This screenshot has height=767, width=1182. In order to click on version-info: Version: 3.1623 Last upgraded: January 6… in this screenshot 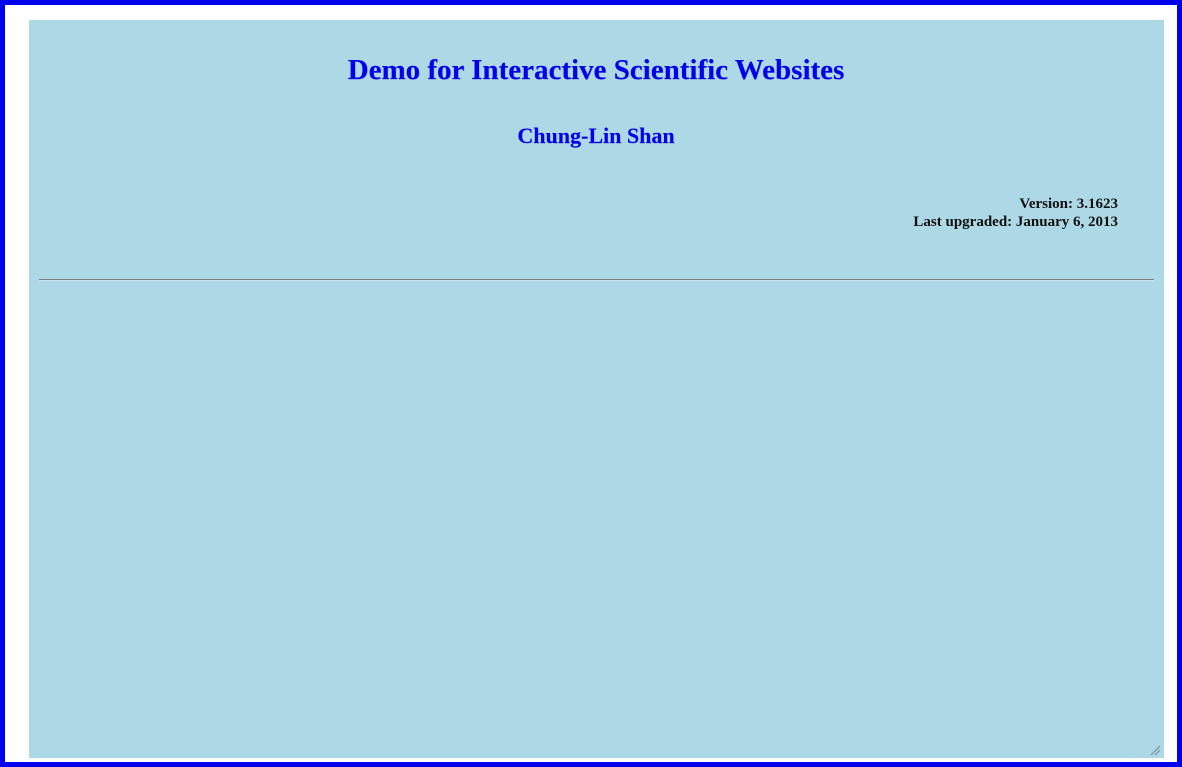, I will do `click(1015, 213)`.